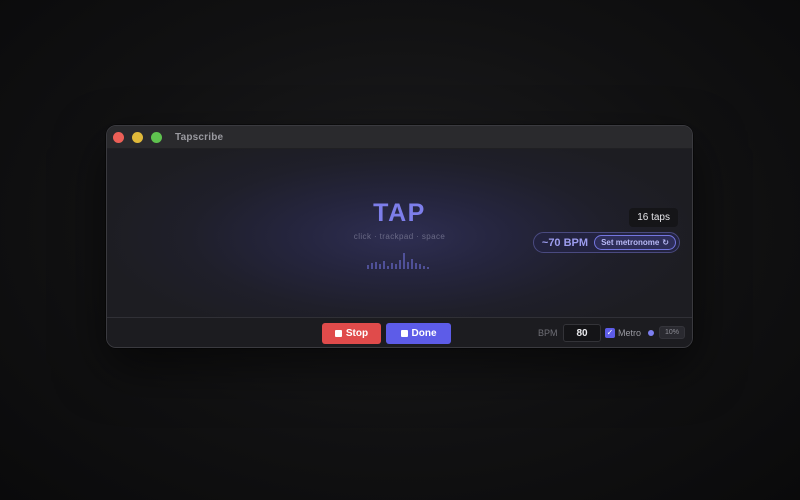  Describe the element at coordinates (630, 333) in the screenshot. I see `metro-label: Metro` at that location.